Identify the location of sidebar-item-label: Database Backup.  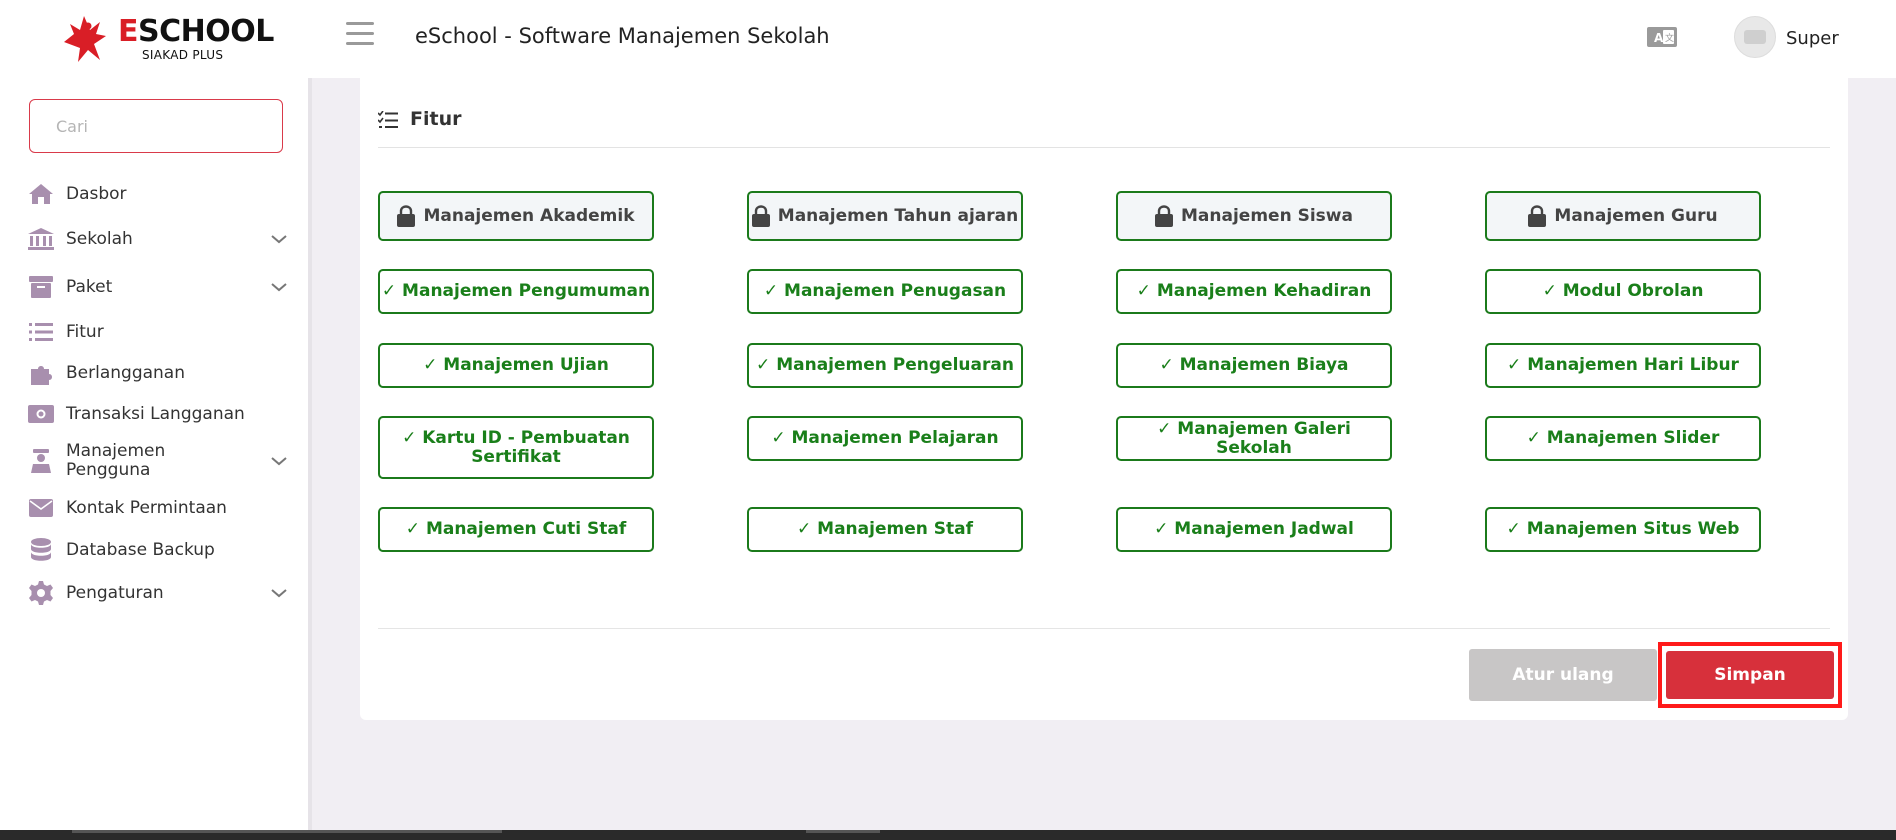
(140, 549).